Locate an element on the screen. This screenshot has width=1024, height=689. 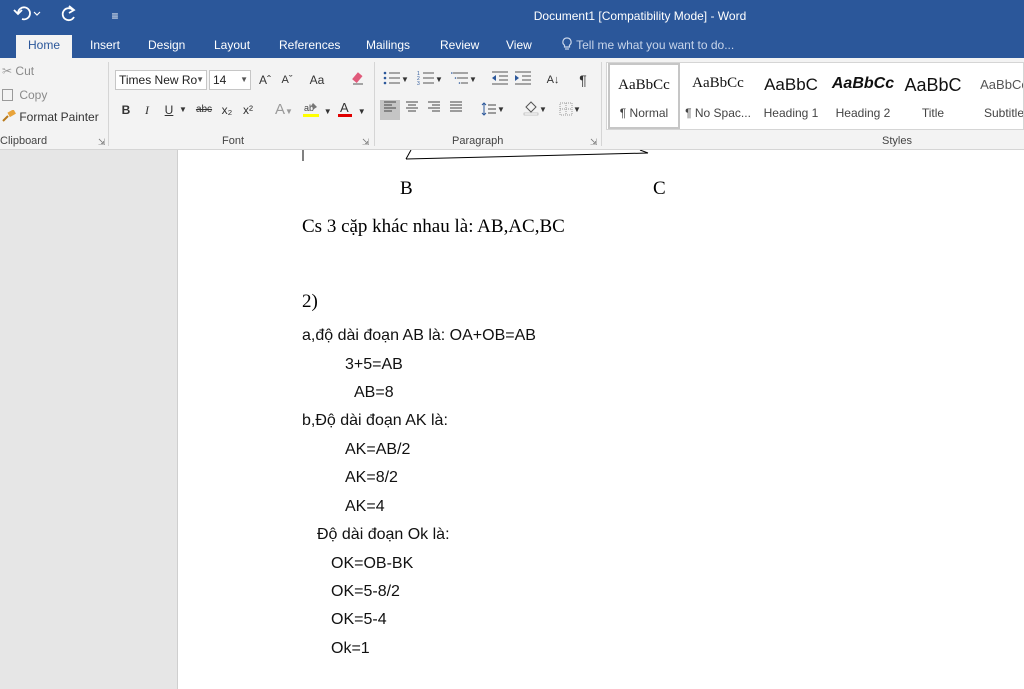
tab-home: Home is located at coordinates (44, 46).